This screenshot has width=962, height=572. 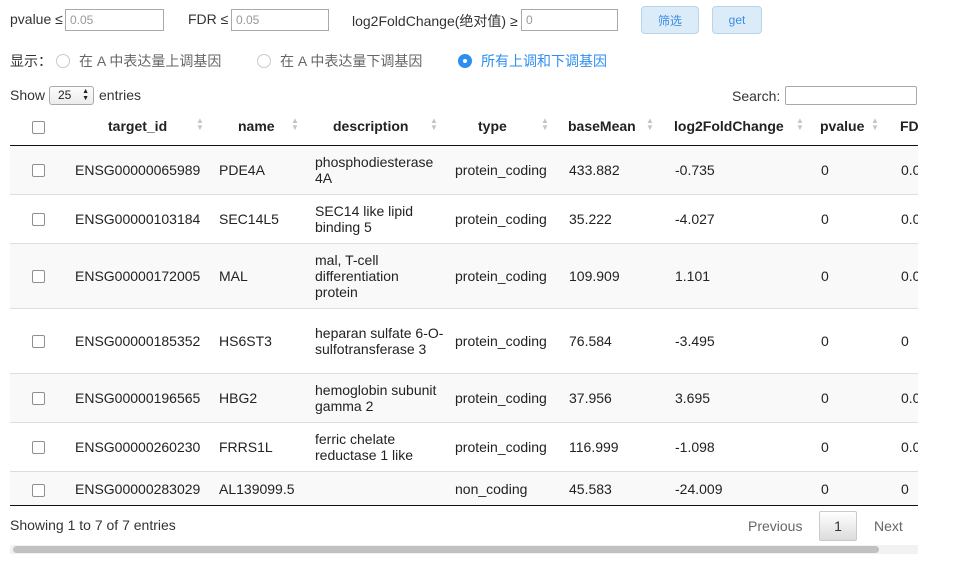 What do you see at coordinates (904, 127) in the screenshot?
I see `col-header-fdr: FDR` at bounding box center [904, 127].